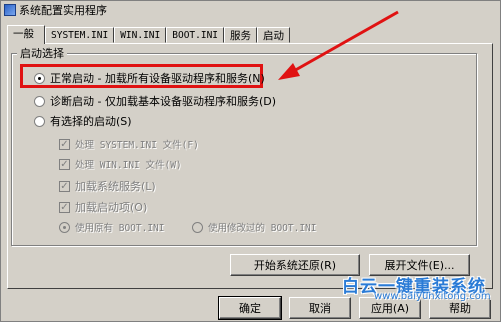 This screenshot has height=322, width=501. I want to click on win-ini-label: 处理 WIN.INI 文件(W), so click(128, 165).